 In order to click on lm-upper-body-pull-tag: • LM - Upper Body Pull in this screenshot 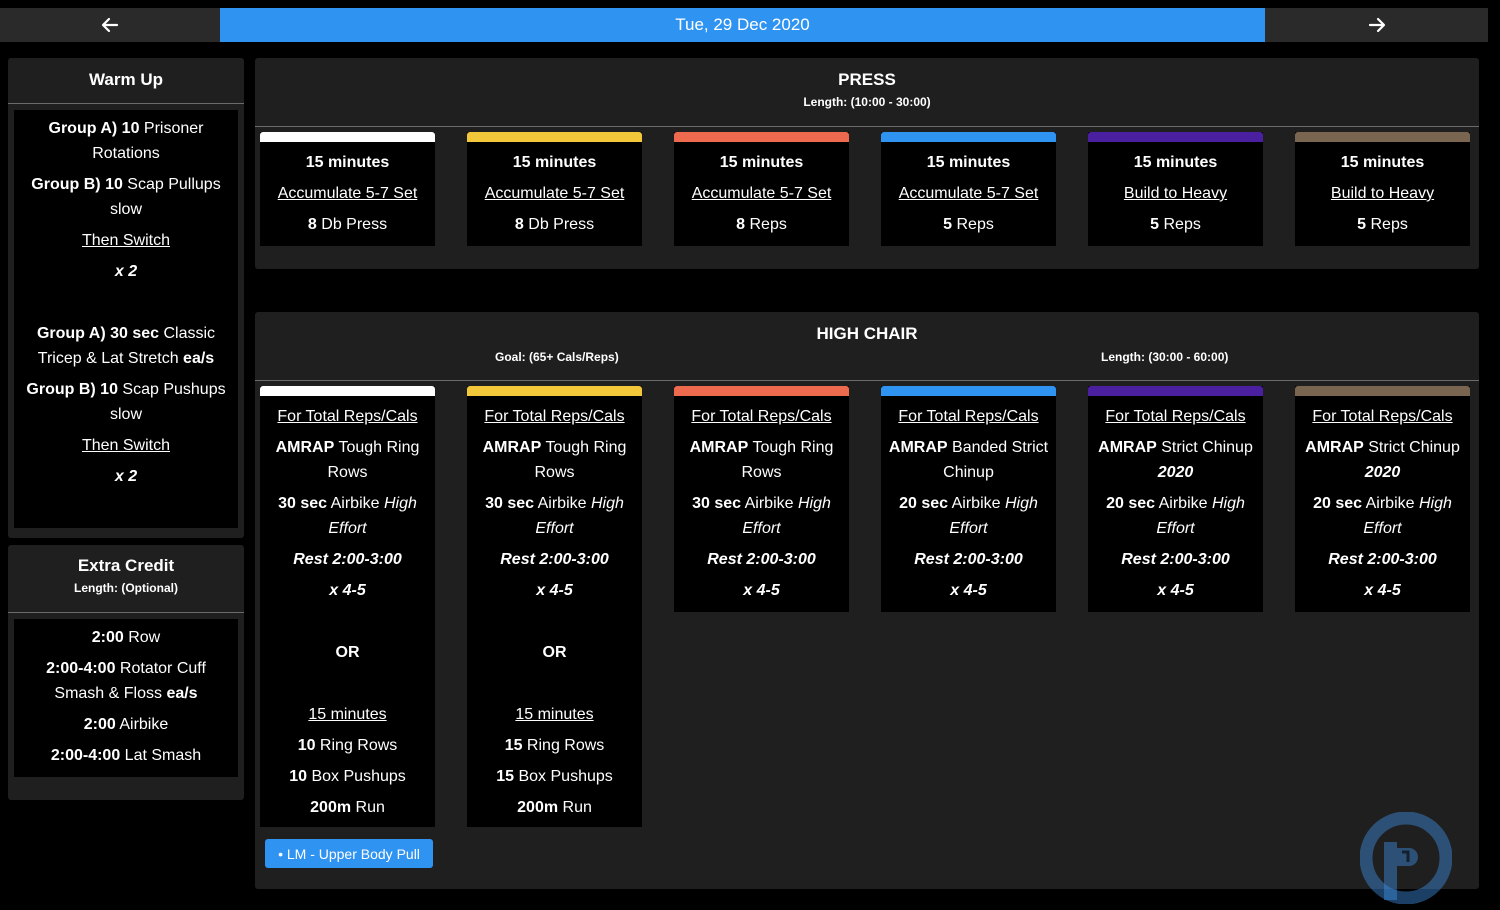, I will do `click(349, 853)`.